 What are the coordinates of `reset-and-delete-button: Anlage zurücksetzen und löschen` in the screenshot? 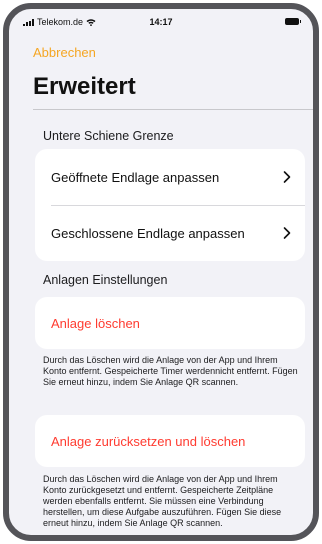 It's located at (170, 441).